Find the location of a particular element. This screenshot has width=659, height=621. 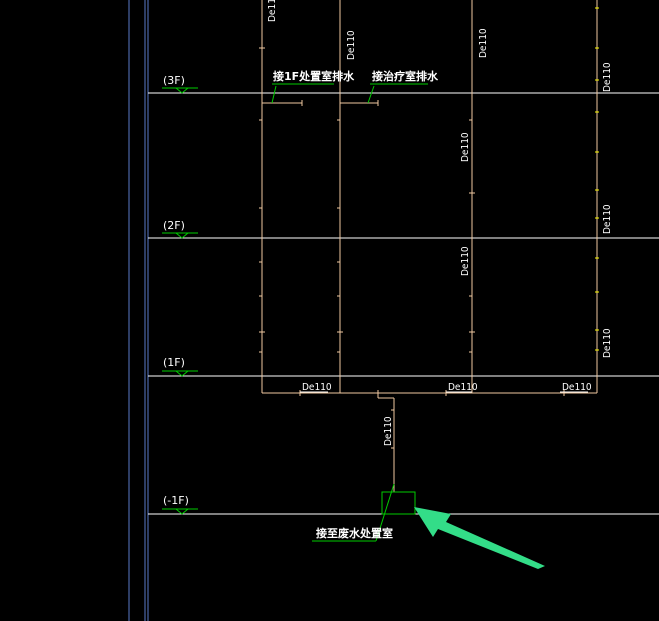

floor-label-b1f: (-1F) is located at coordinates (176, 500).